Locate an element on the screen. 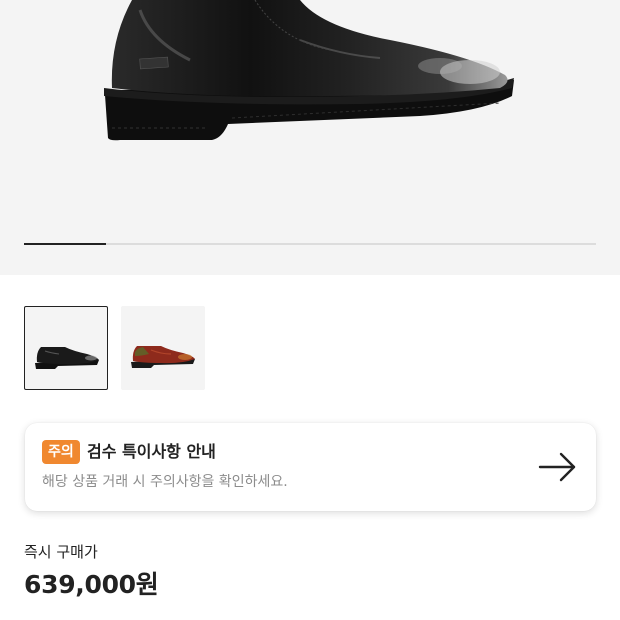  red-shoe-thumbnail-image is located at coordinates (163, 357).